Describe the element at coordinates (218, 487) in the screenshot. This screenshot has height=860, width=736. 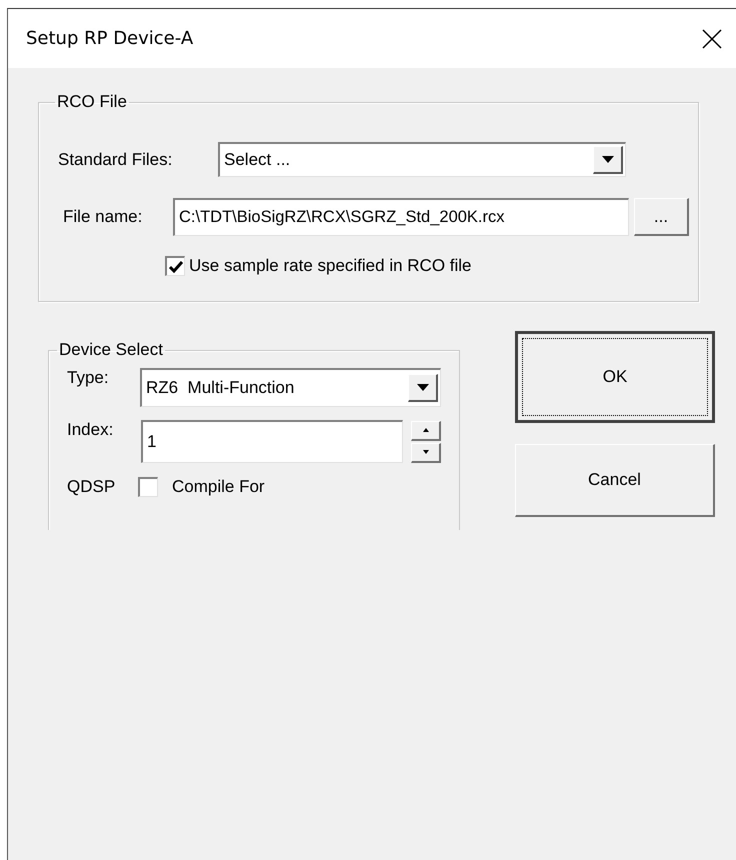
I see `checkbox-label: Compile For` at that location.